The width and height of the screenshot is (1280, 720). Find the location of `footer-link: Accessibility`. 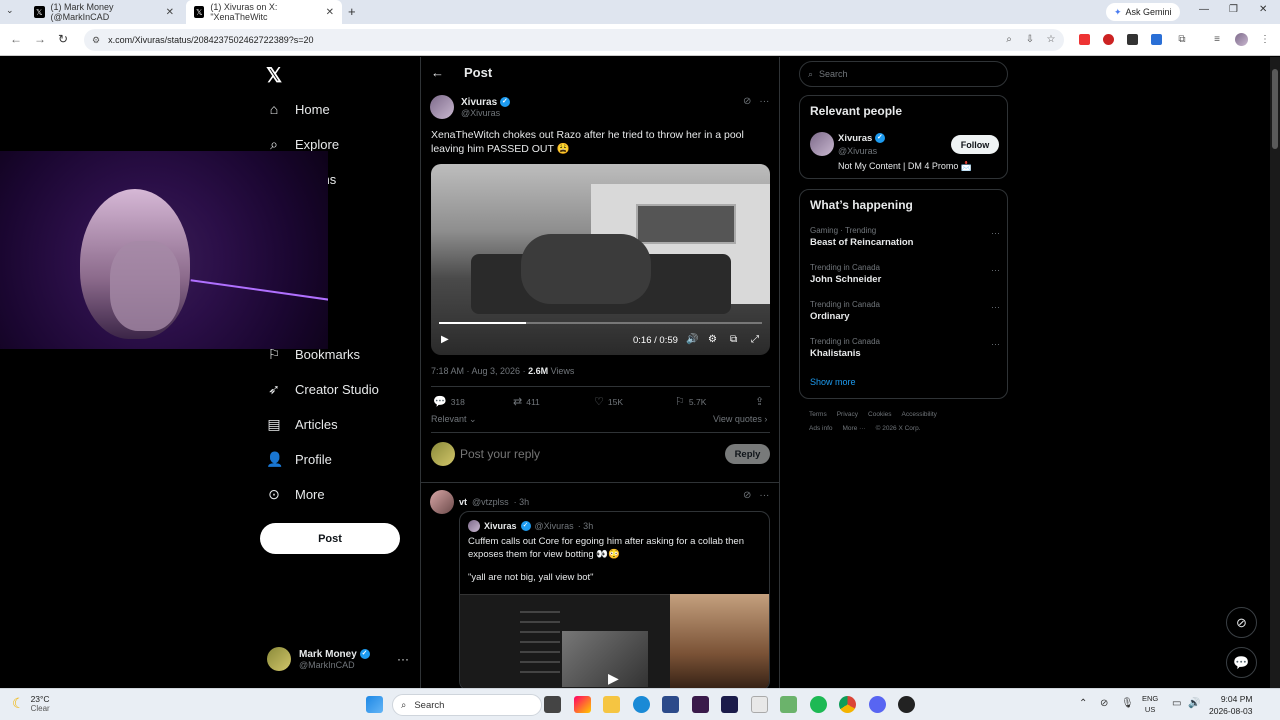

footer-link: Accessibility is located at coordinates (919, 414).